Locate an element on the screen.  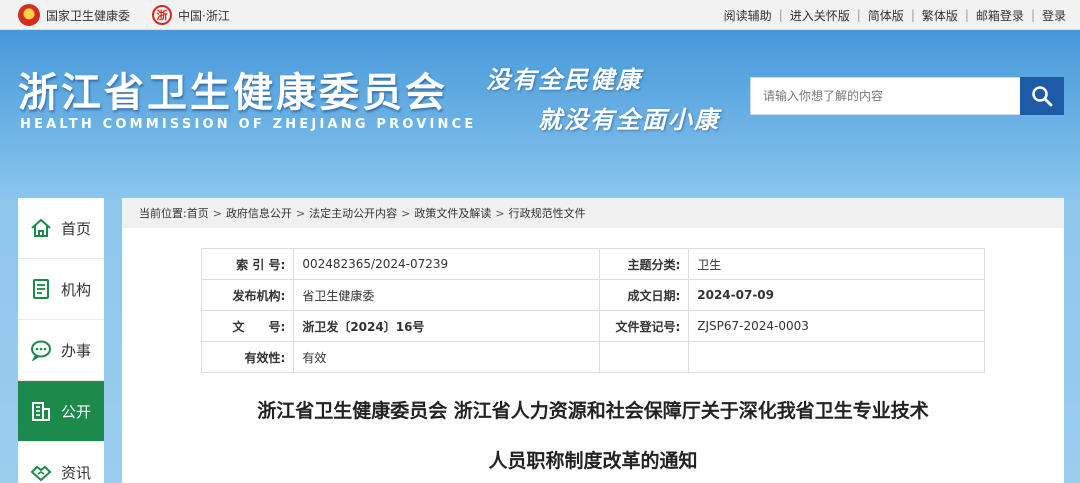
meta-value is located at coordinates (836, 357).